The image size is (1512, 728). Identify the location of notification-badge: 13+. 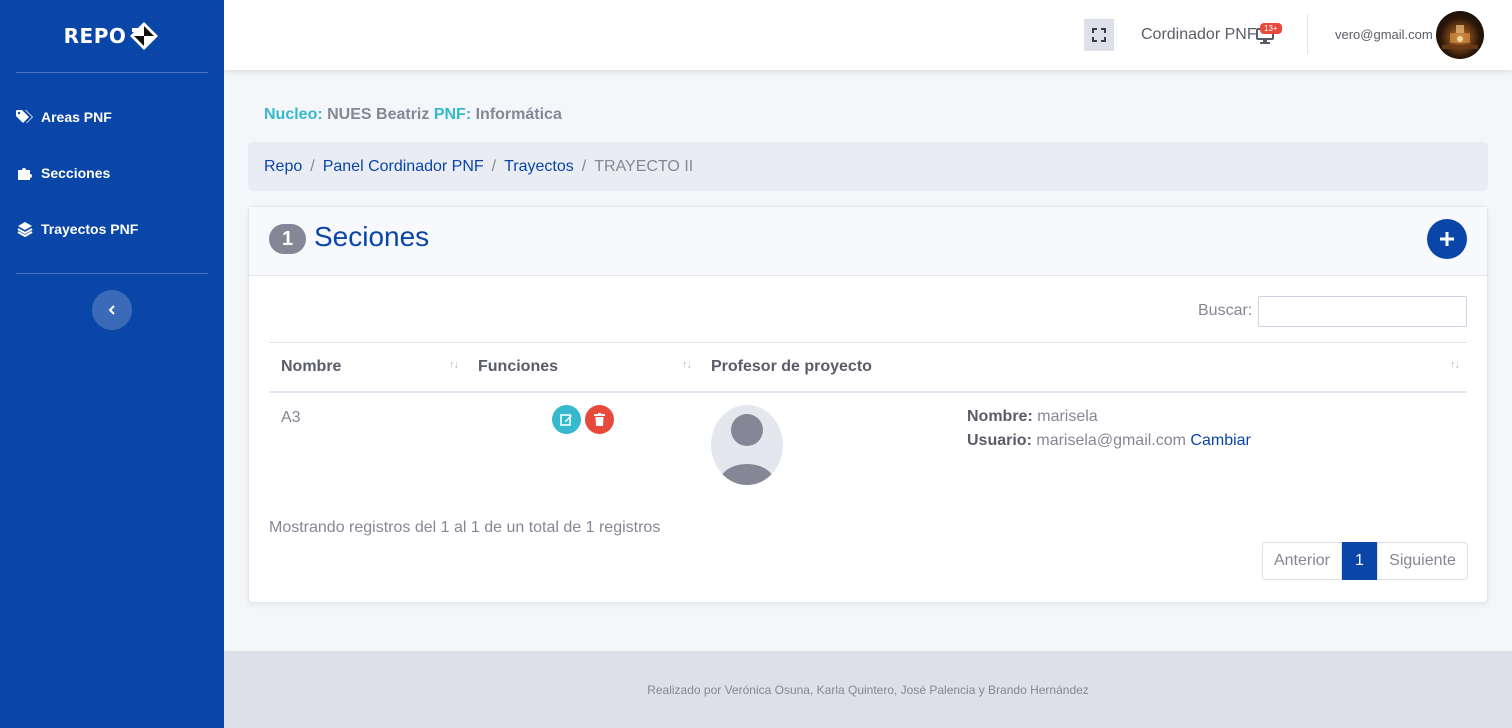
(1271, 28).